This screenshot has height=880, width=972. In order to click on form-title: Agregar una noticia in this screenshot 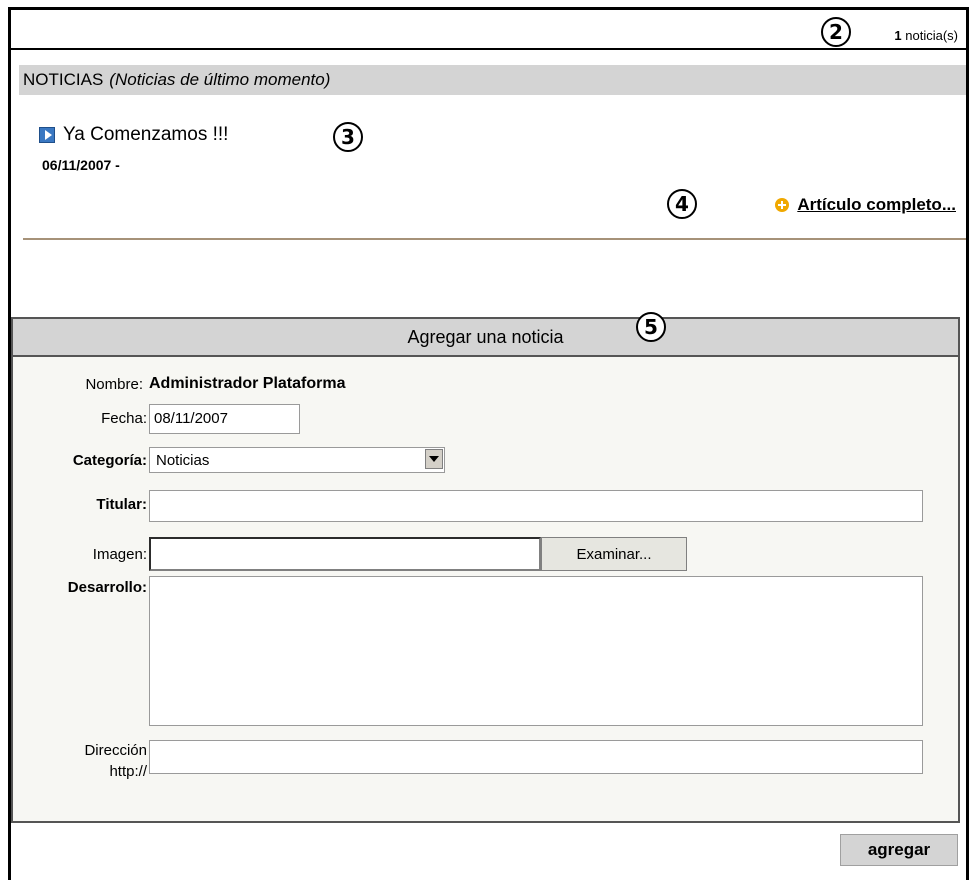, I will do `click(485, 338)`.